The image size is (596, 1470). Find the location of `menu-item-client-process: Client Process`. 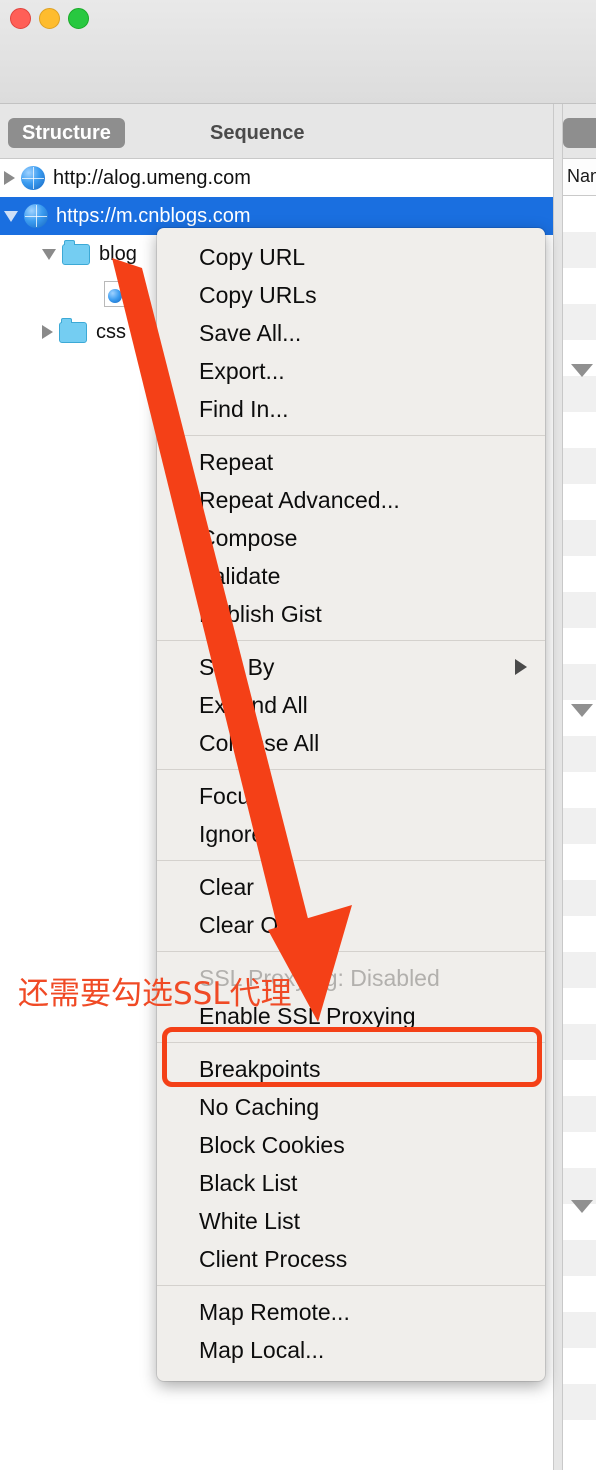

menu-item-client-process: Client Process is located at coordinates (351, 1259).